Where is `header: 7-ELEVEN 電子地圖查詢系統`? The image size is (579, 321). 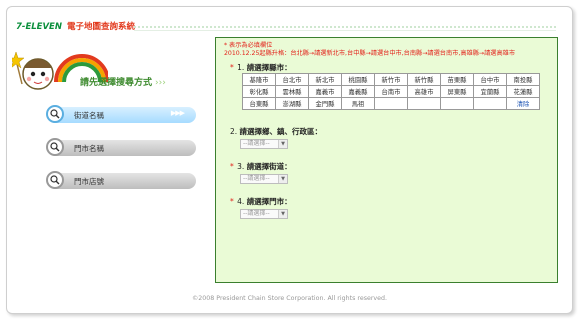 header: 7-ELEVEN 電子地圖查詢系統 is located at coordinates (287, 28).